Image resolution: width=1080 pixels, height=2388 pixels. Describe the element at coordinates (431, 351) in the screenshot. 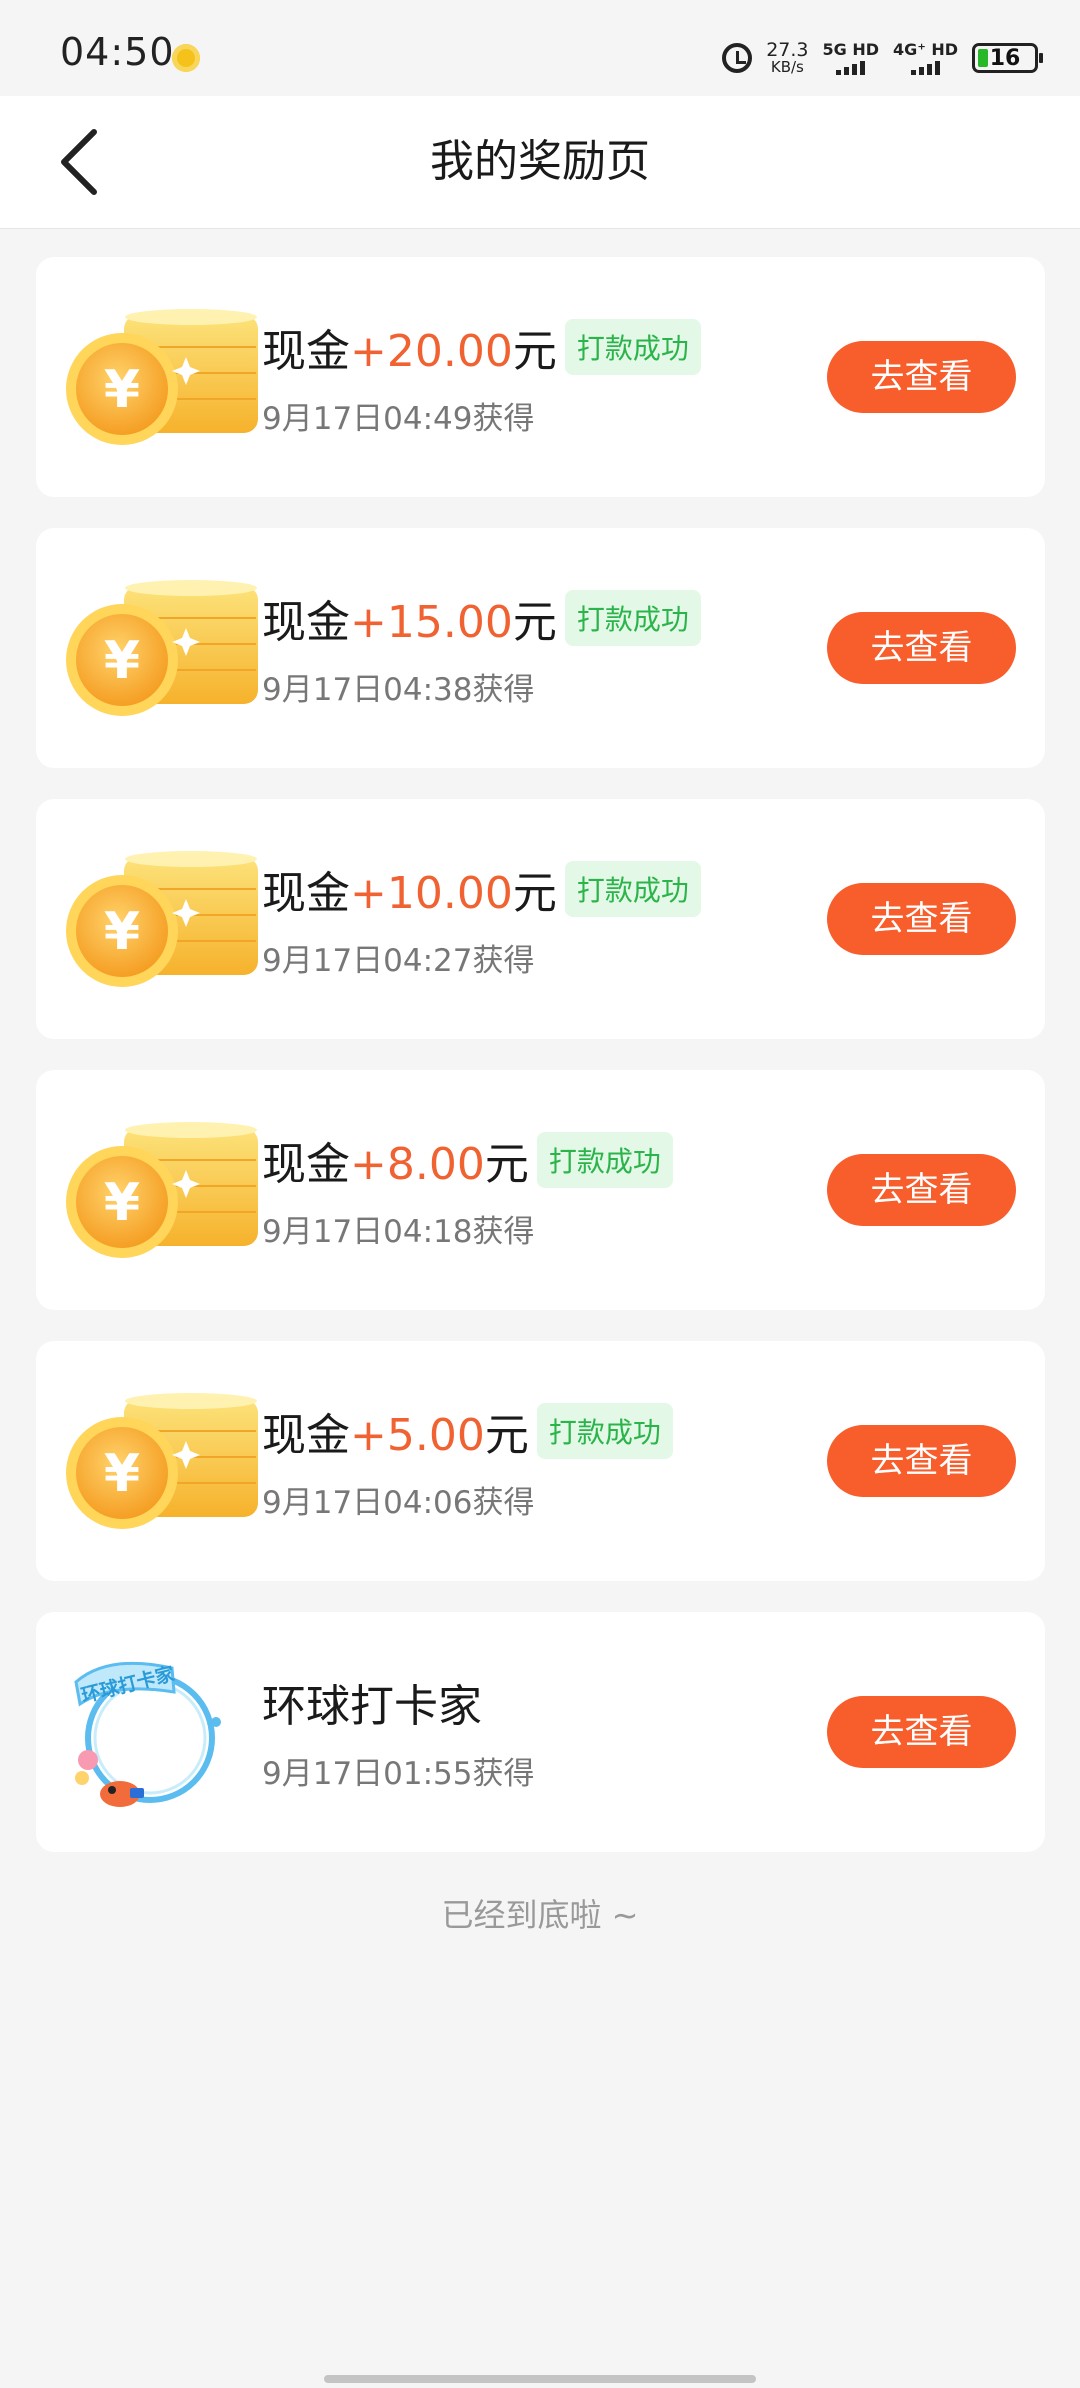

I see `reward-amount: +20.00` at that location.